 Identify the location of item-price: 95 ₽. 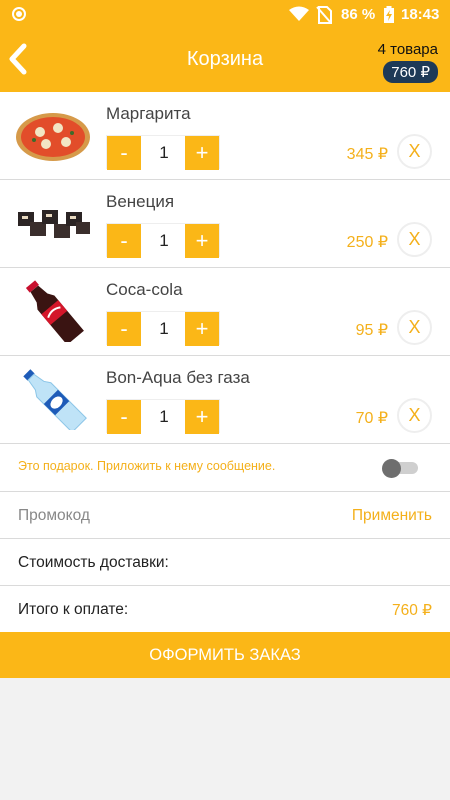
(371, 330).